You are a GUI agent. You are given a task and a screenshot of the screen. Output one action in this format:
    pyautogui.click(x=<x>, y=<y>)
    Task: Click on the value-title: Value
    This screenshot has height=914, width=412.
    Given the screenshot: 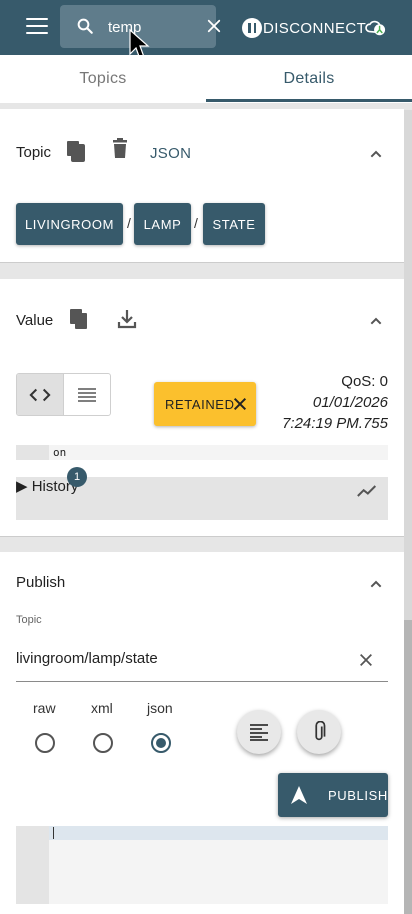 What is the action you would take?
    pyautogui.click(x=35, y=320)
    